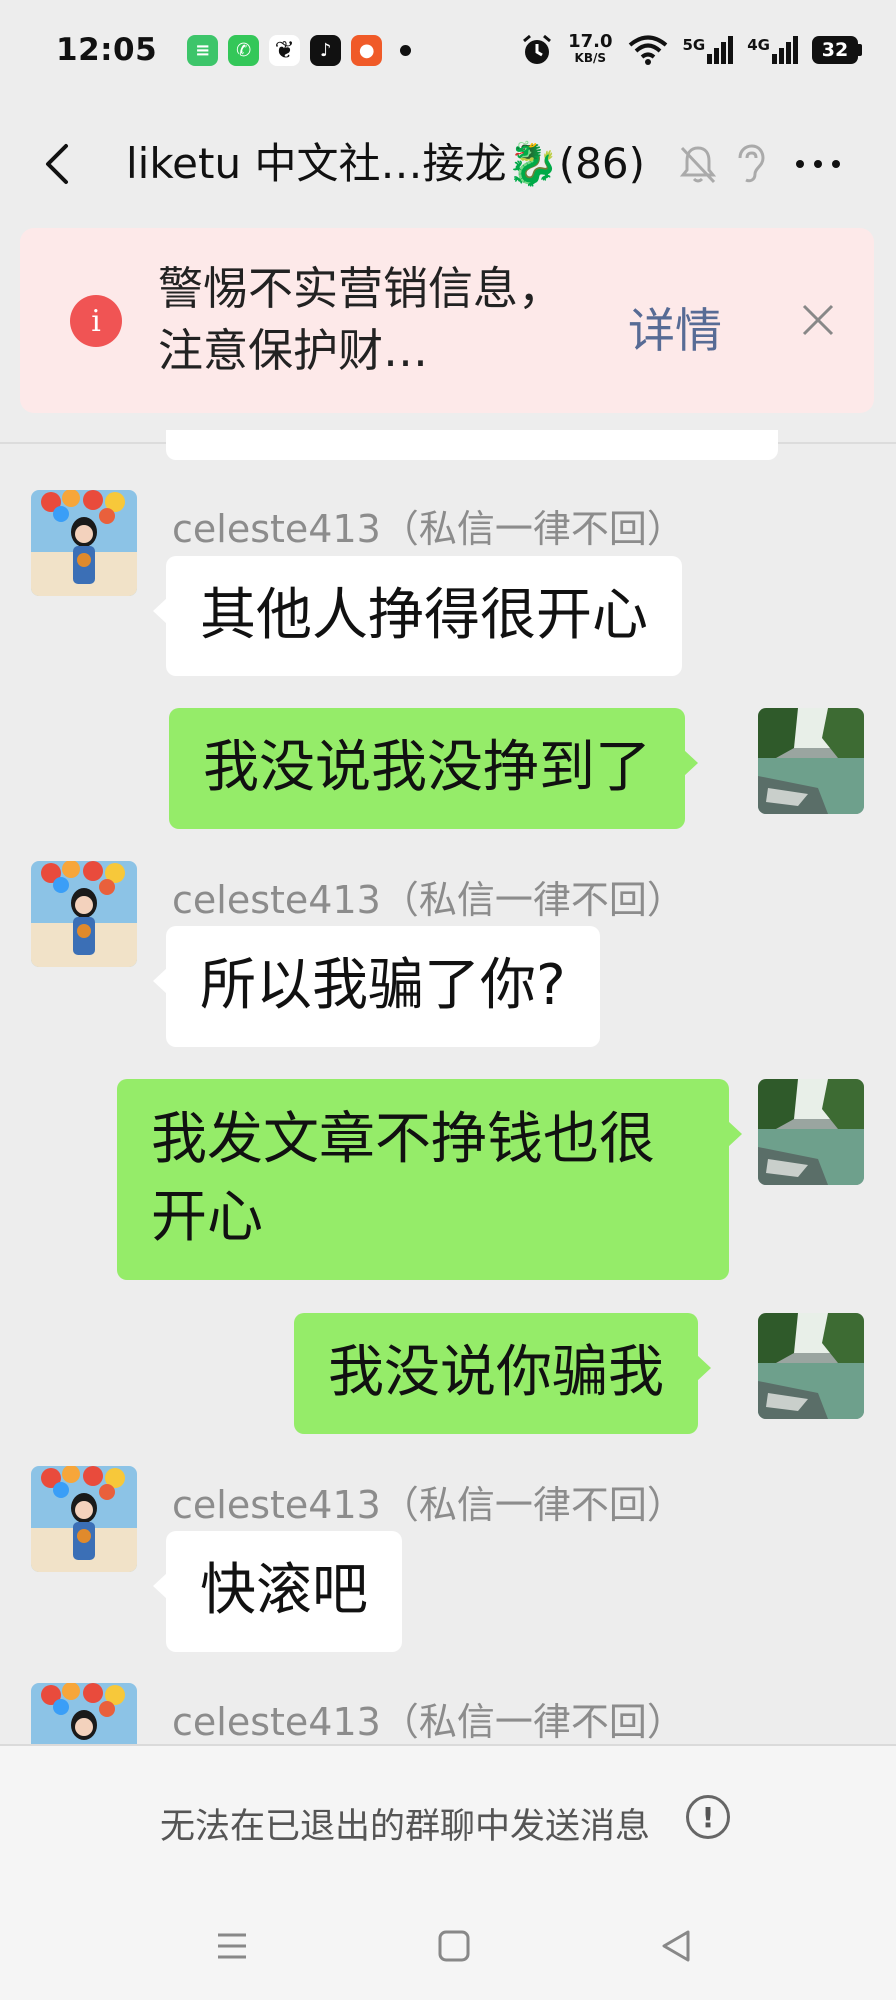 This screenshot has width=896, height=2000. What do you see at coordinates (590, 41) in the screenshot?
I see `speed-value: 17.0` at bounding box center [590, 41].